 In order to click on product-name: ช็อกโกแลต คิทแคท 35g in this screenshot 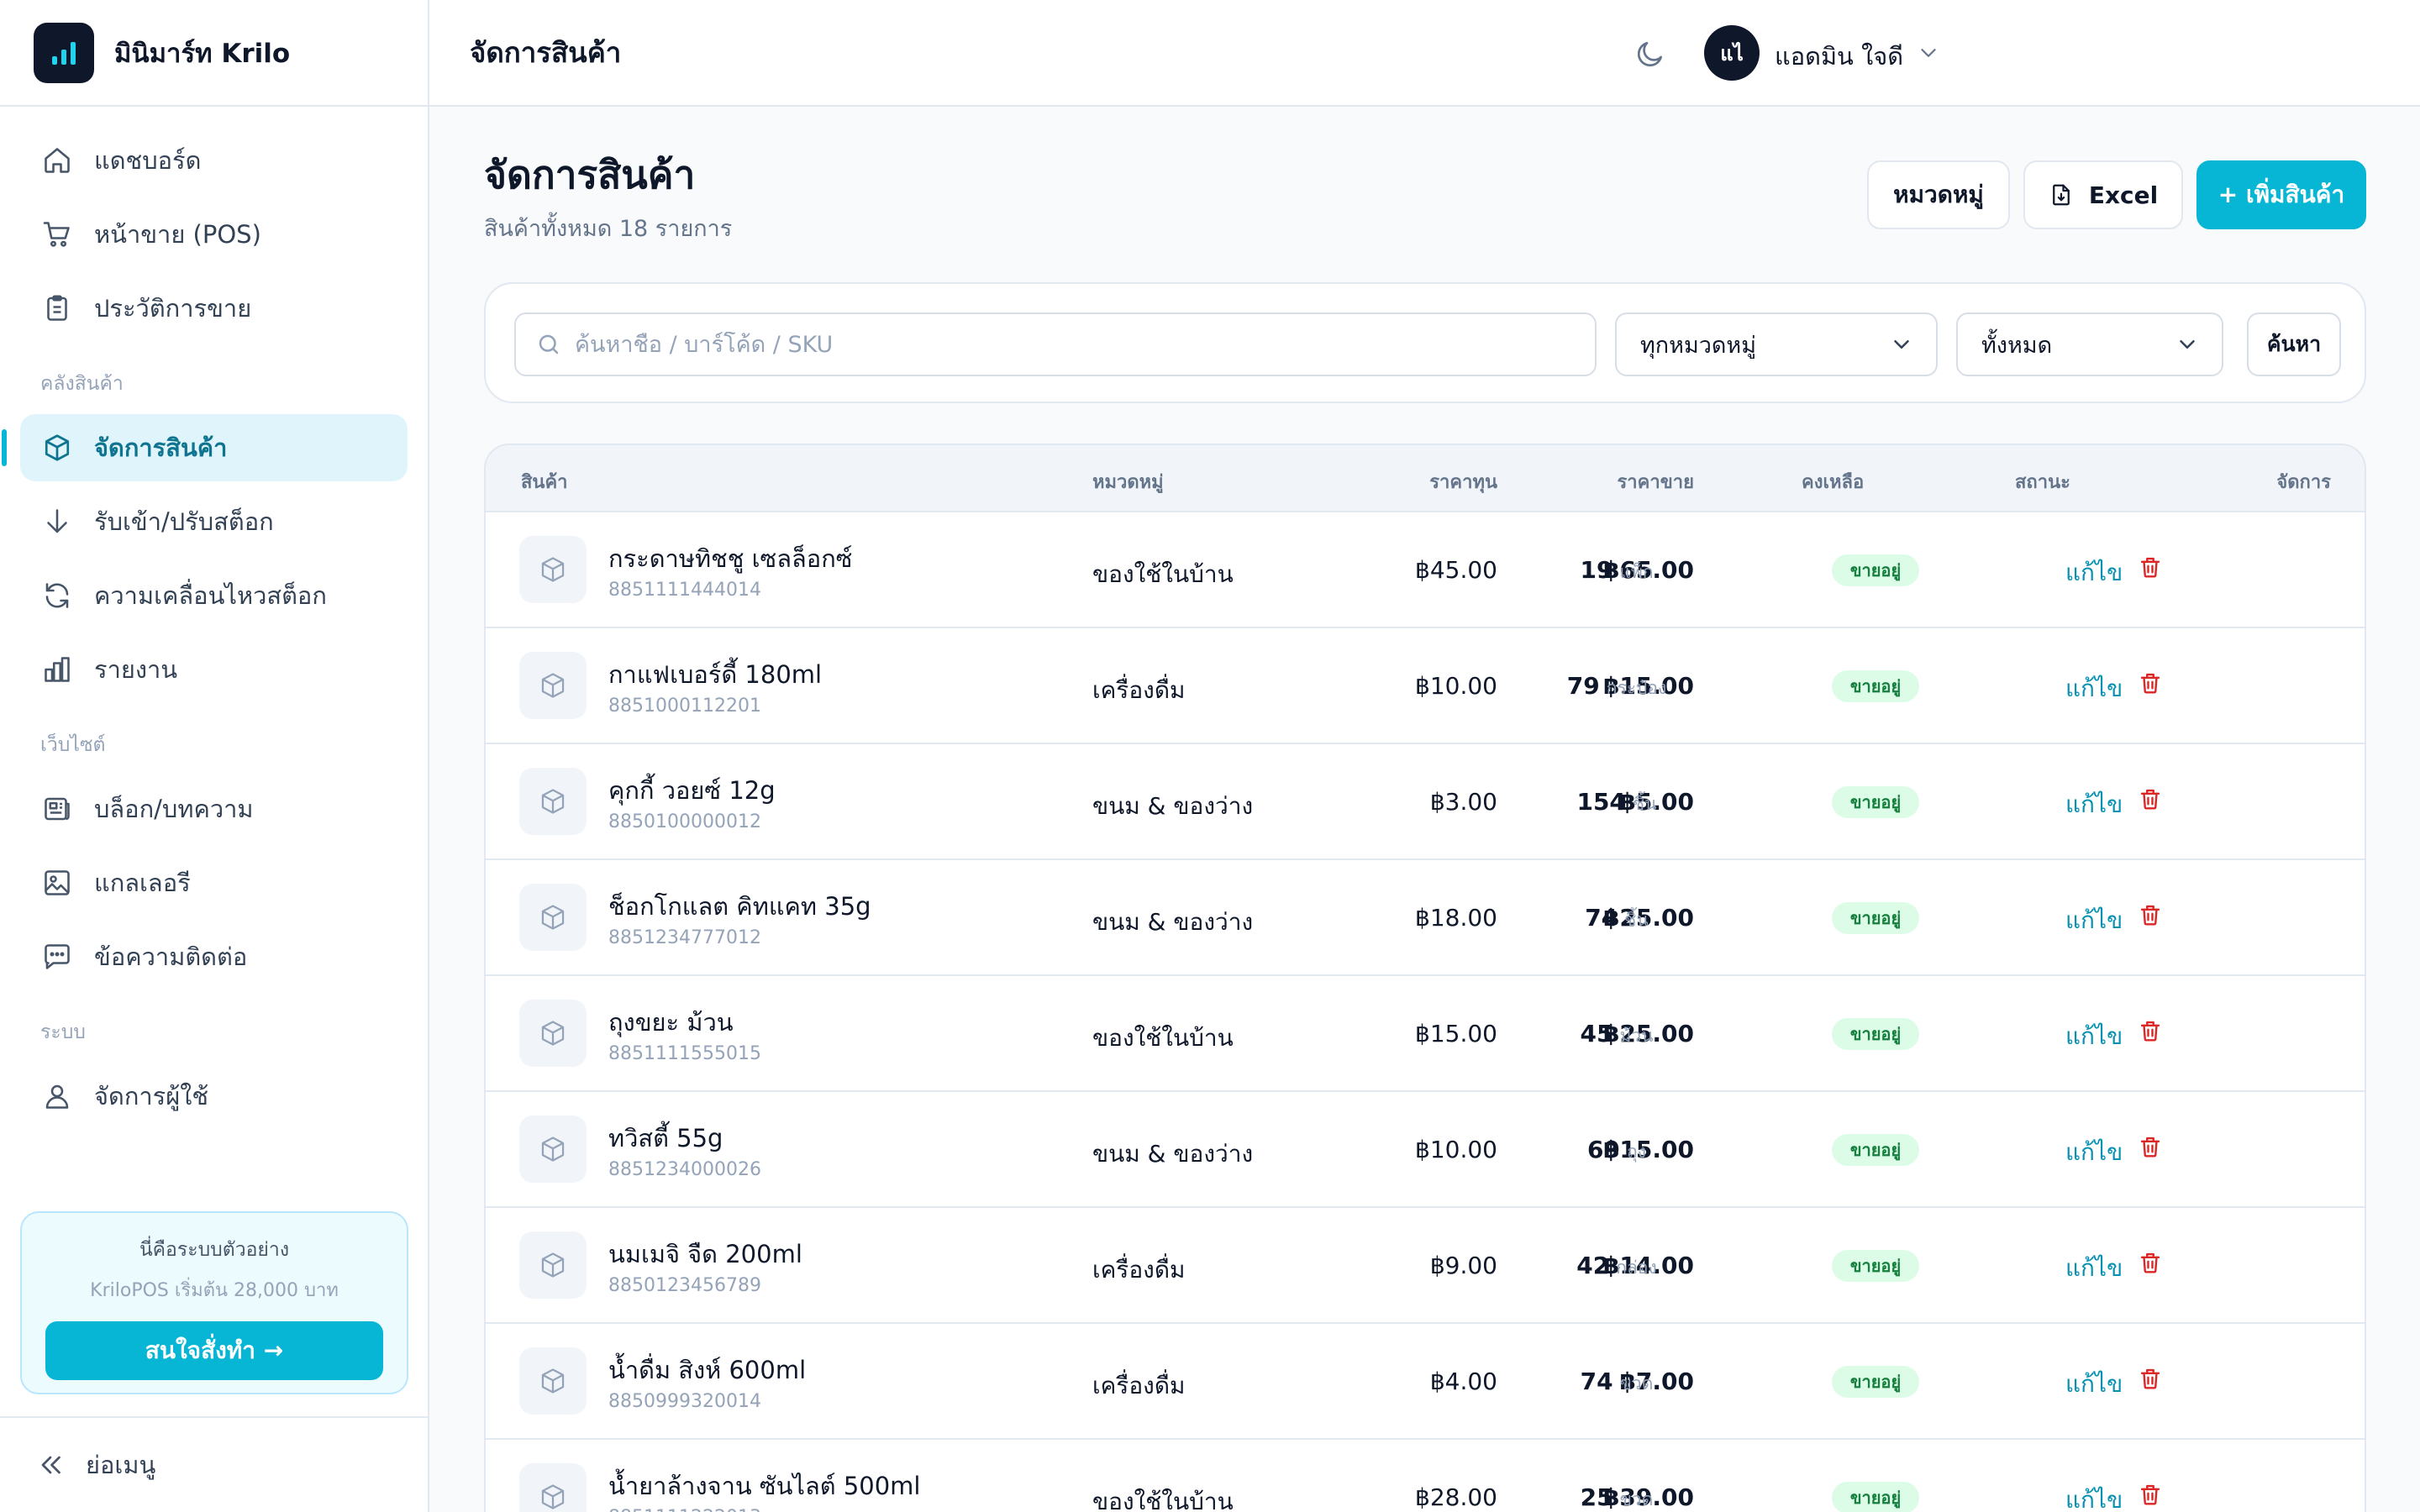, I will do `click(739, 906)`.